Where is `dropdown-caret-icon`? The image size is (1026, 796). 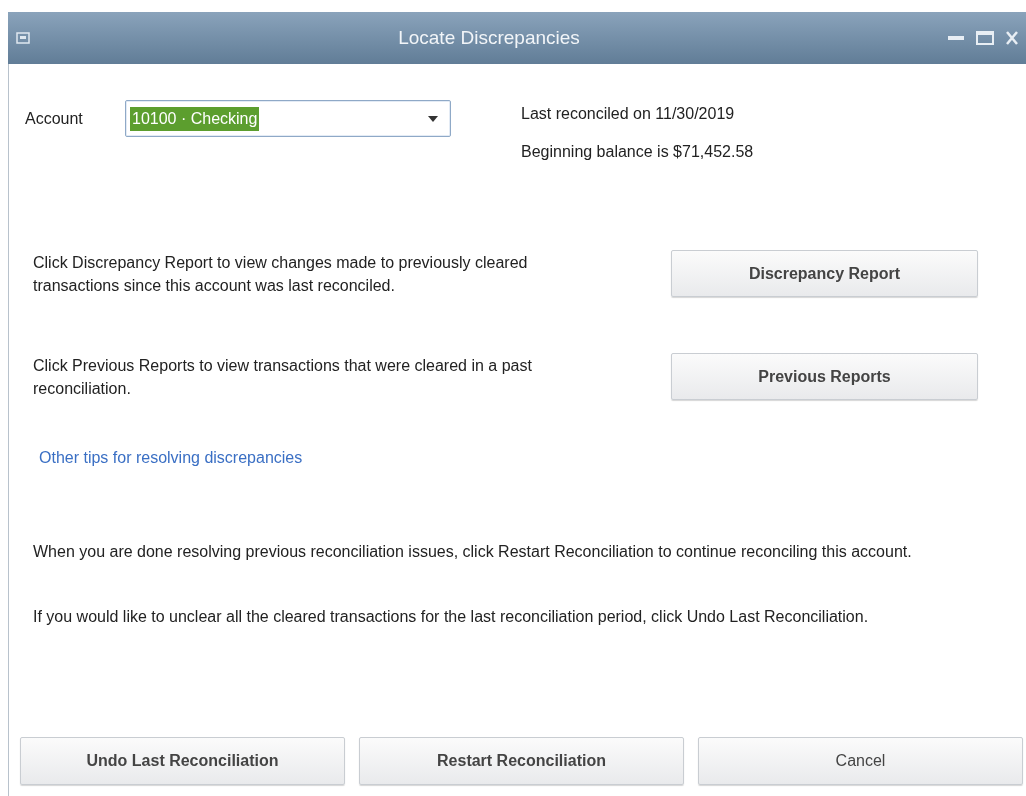
dropdown-caret-icon is located at coordinates (433, 118).